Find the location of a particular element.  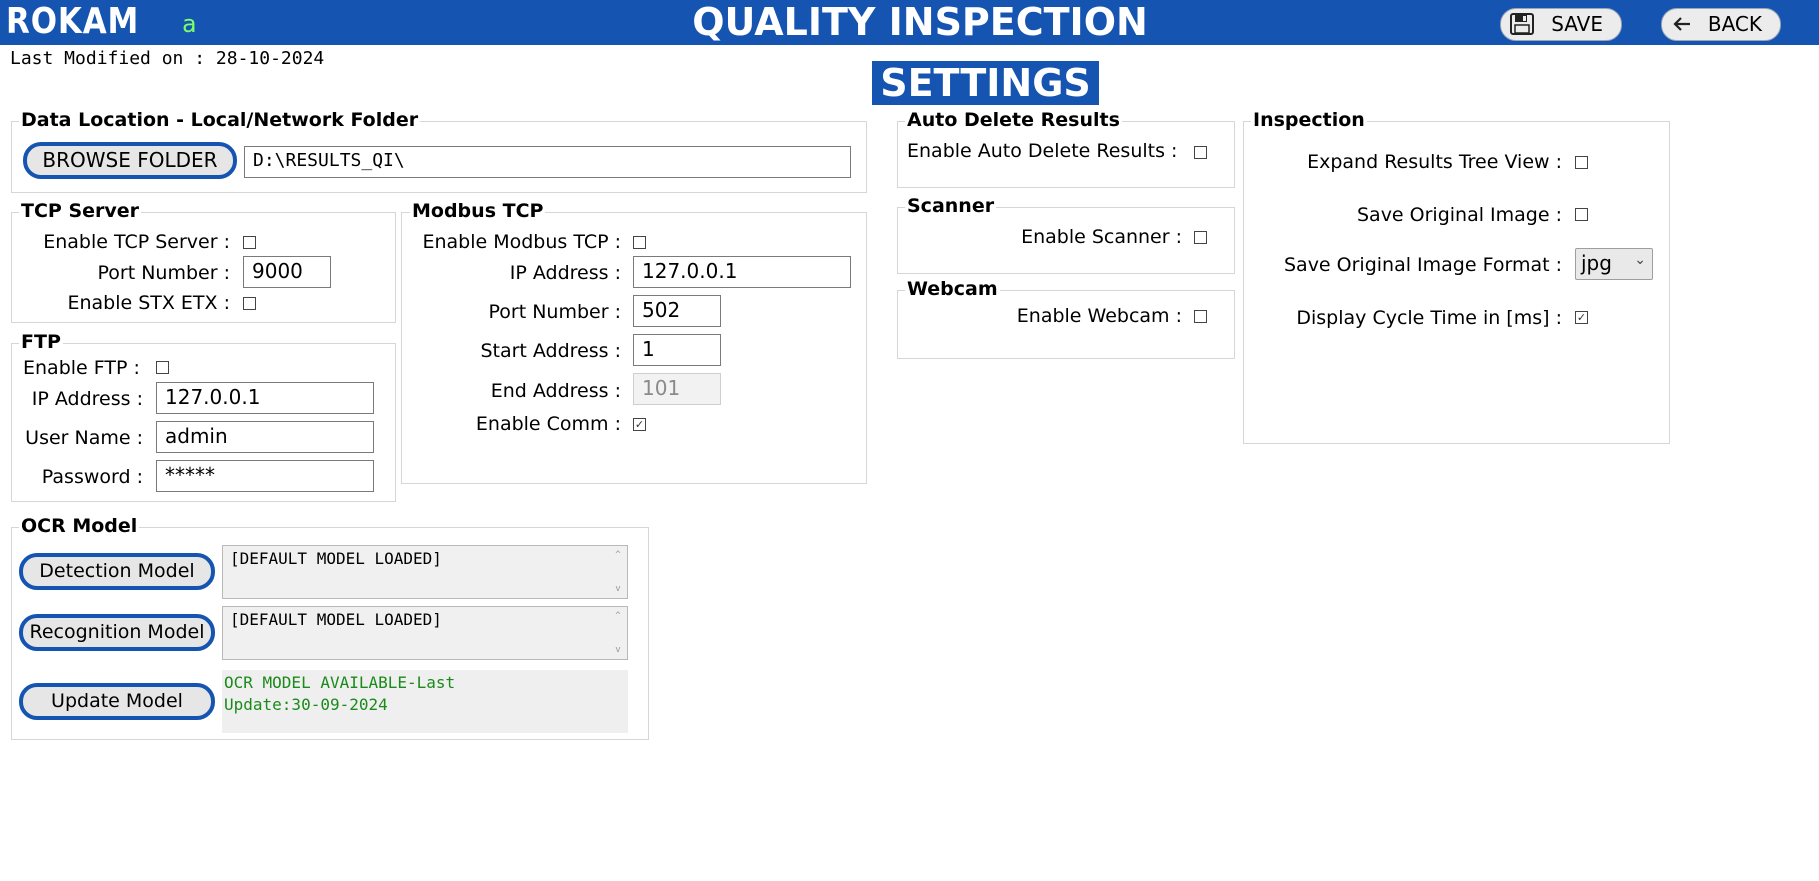

modbus-ip-field: 127.0.0.1 is located at coordinates (742, 272).